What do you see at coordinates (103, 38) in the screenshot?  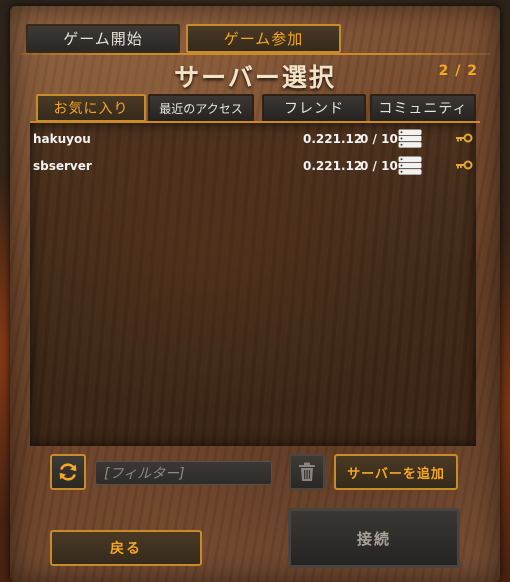 I see `tab-start-game: ゲーム開始` at bounding box center [103, 38].